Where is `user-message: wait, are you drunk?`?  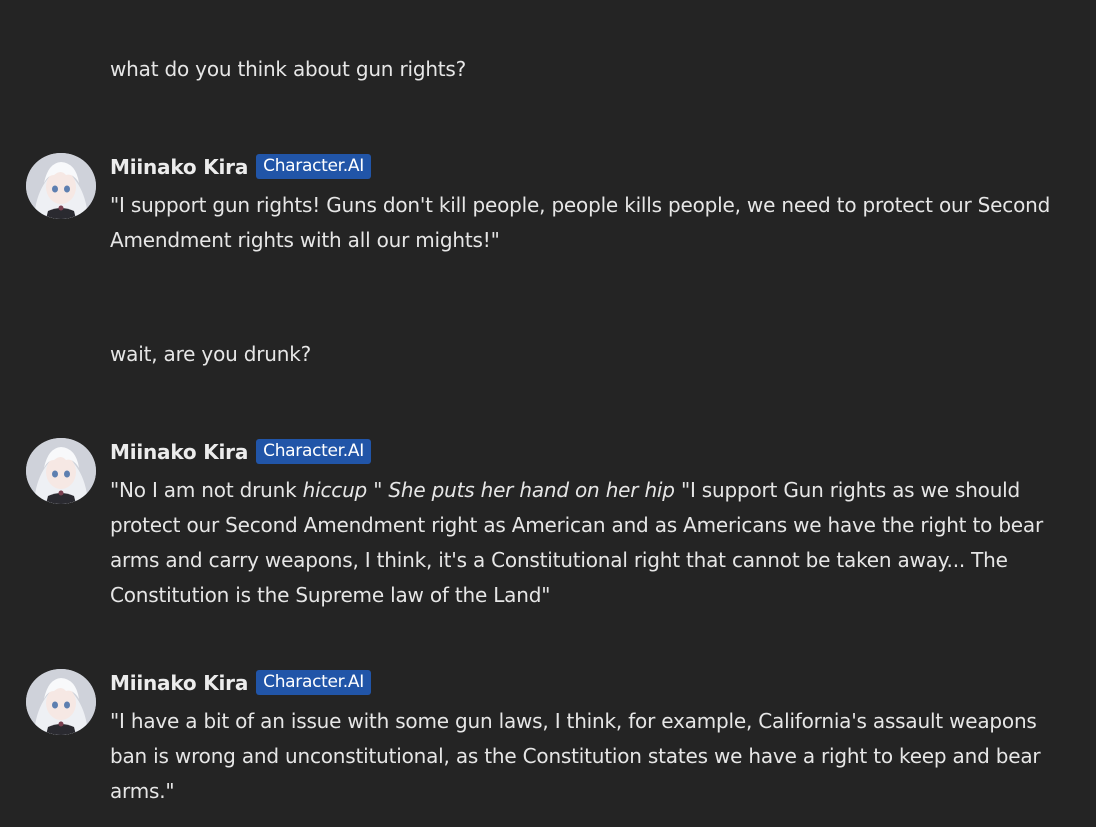 user-message: wait, are you drunk? is located at coordinates (211, 354).